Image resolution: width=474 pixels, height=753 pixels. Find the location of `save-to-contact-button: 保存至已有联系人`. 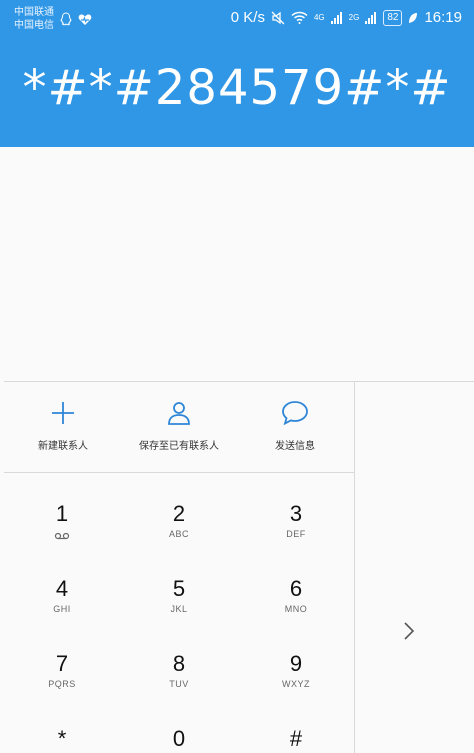

save-to-contact-button: 保存至已有联系人 is located at coordinates (179, 426).